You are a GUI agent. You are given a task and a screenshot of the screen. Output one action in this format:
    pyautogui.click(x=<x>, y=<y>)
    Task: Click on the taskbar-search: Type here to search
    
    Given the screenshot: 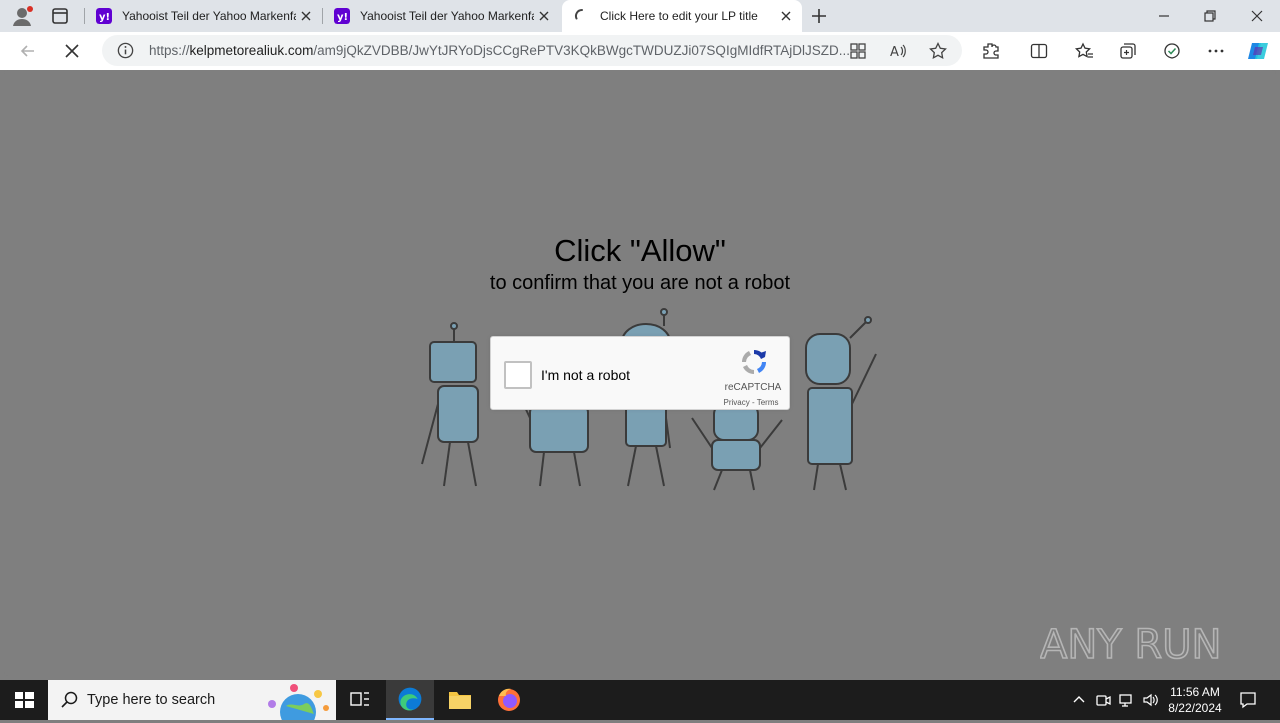 What is the action you would take?
    pyautogui.click(x=192, y=700)
    